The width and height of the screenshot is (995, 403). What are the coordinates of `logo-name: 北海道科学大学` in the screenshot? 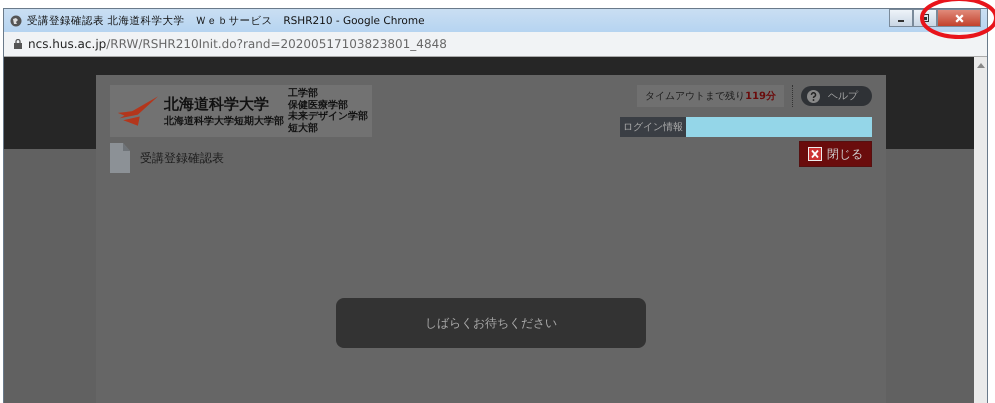 It's located at (217, 104).